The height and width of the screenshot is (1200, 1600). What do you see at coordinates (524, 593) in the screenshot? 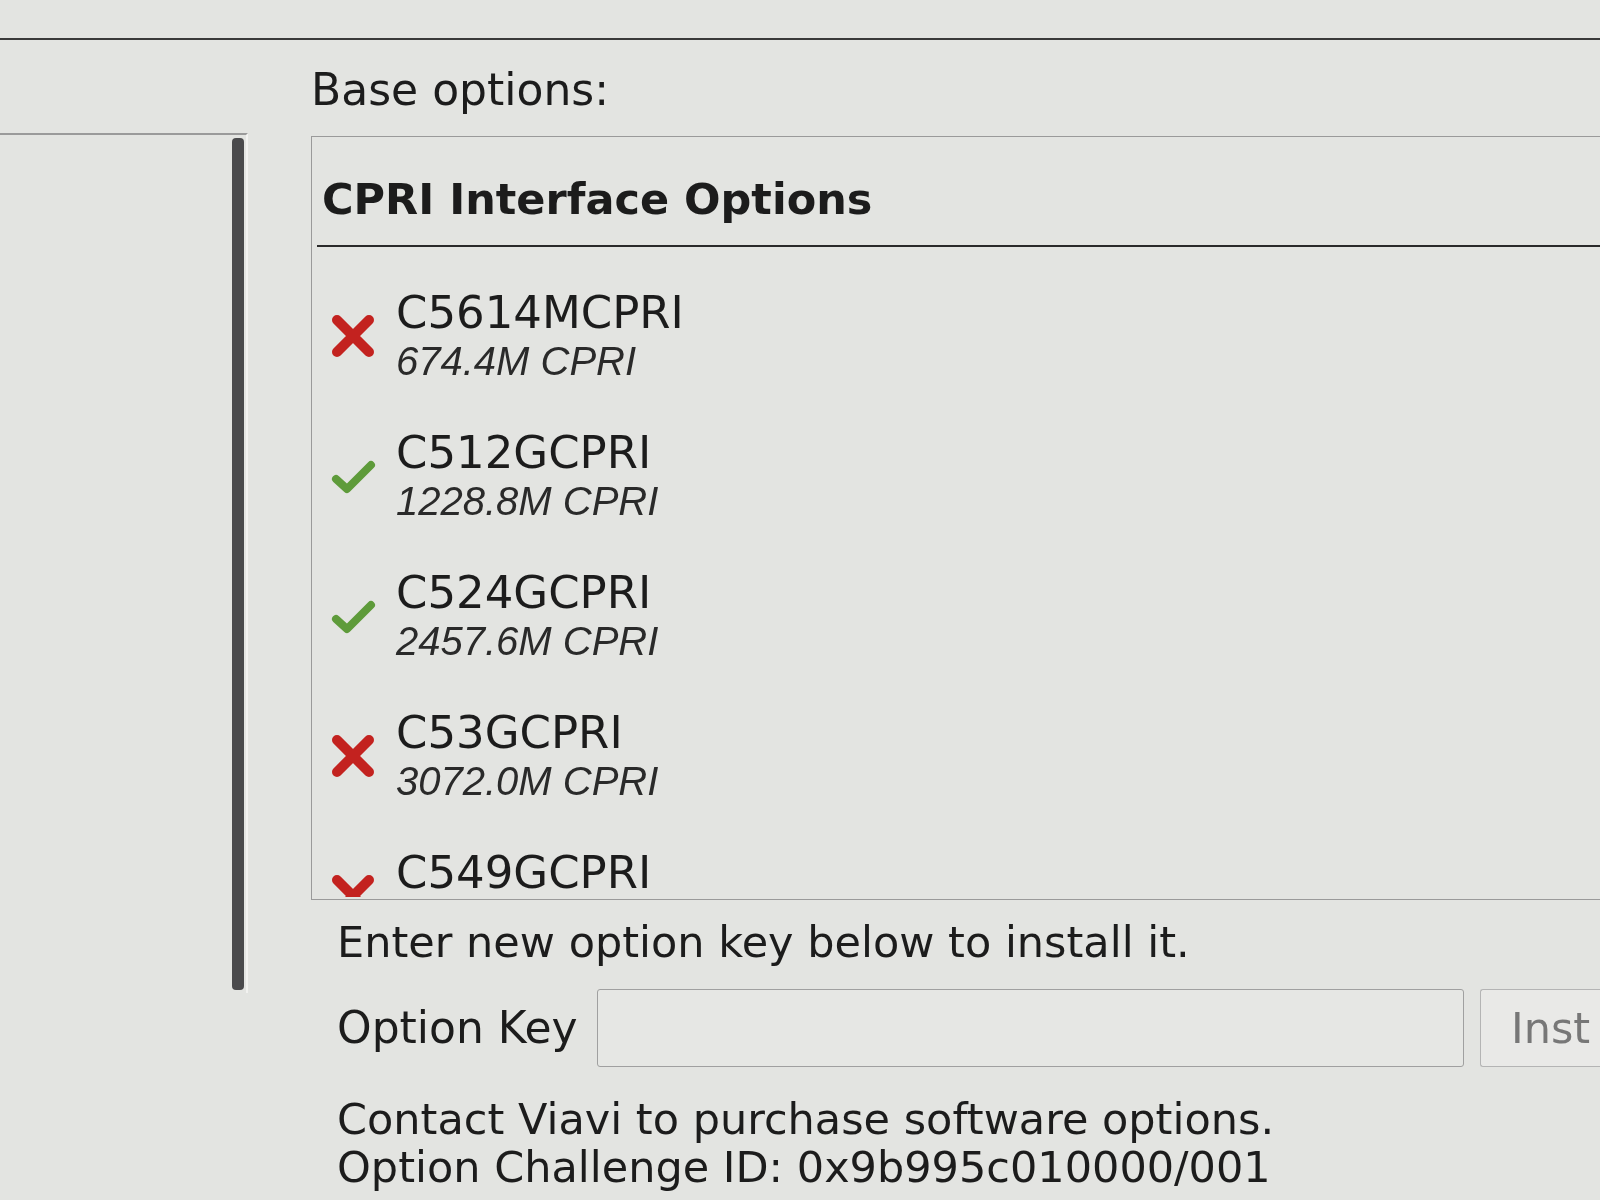
I see `option-name: C524GCPRI` at bounding box center [524, 593].